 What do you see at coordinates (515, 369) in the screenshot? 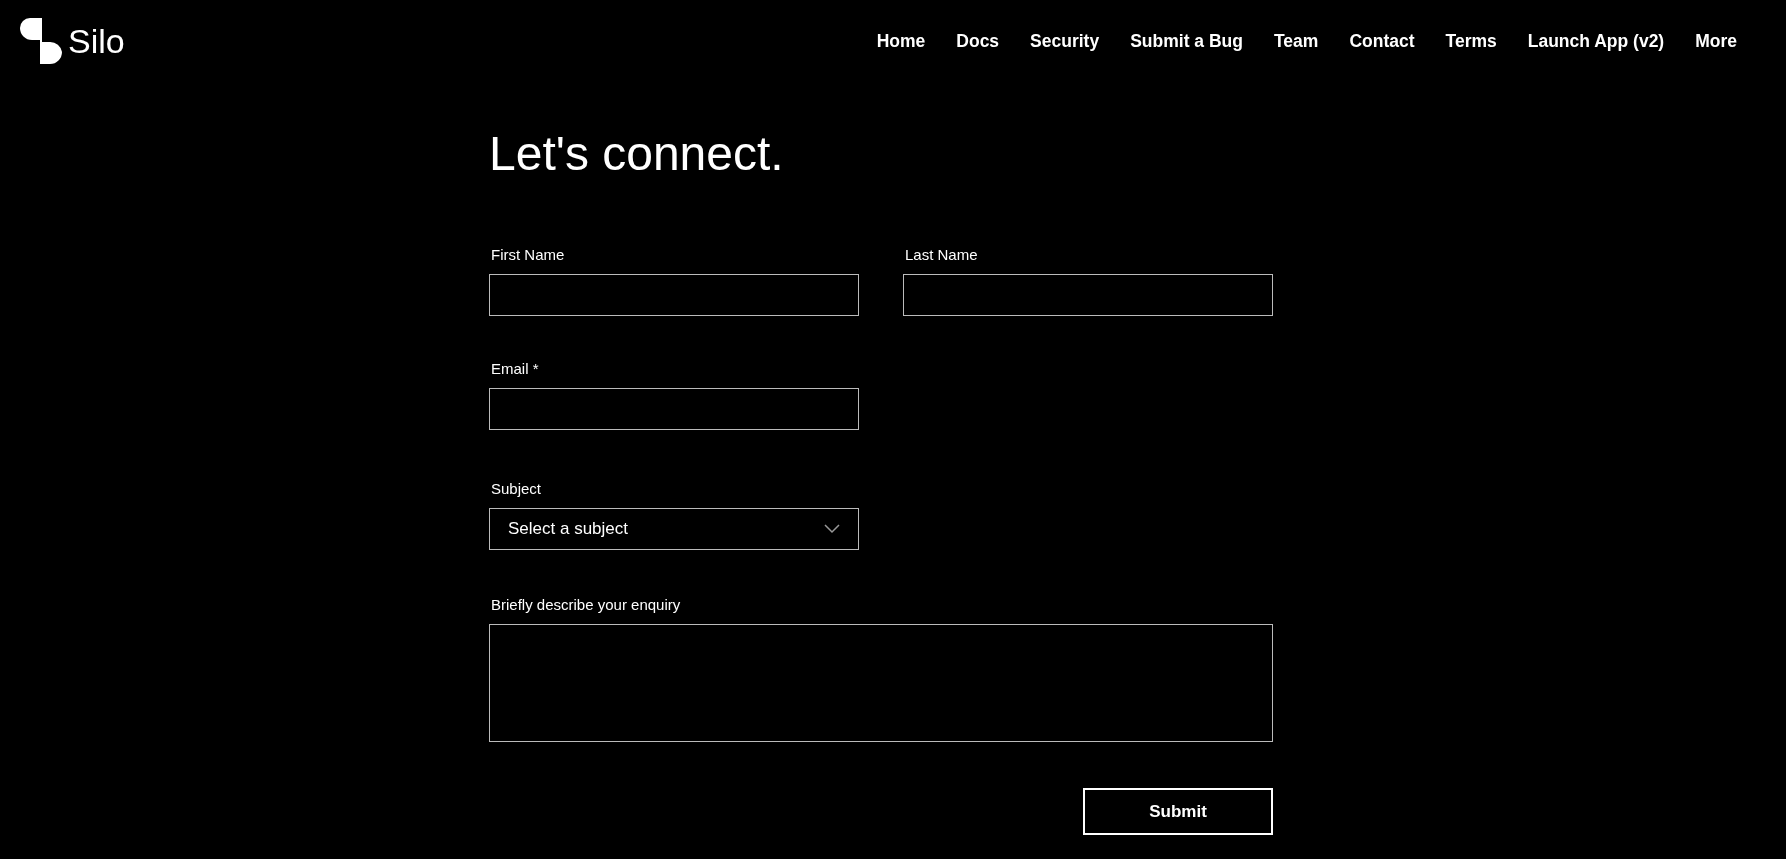
I see `field-label: Email *` at bounding box center [515, 369].